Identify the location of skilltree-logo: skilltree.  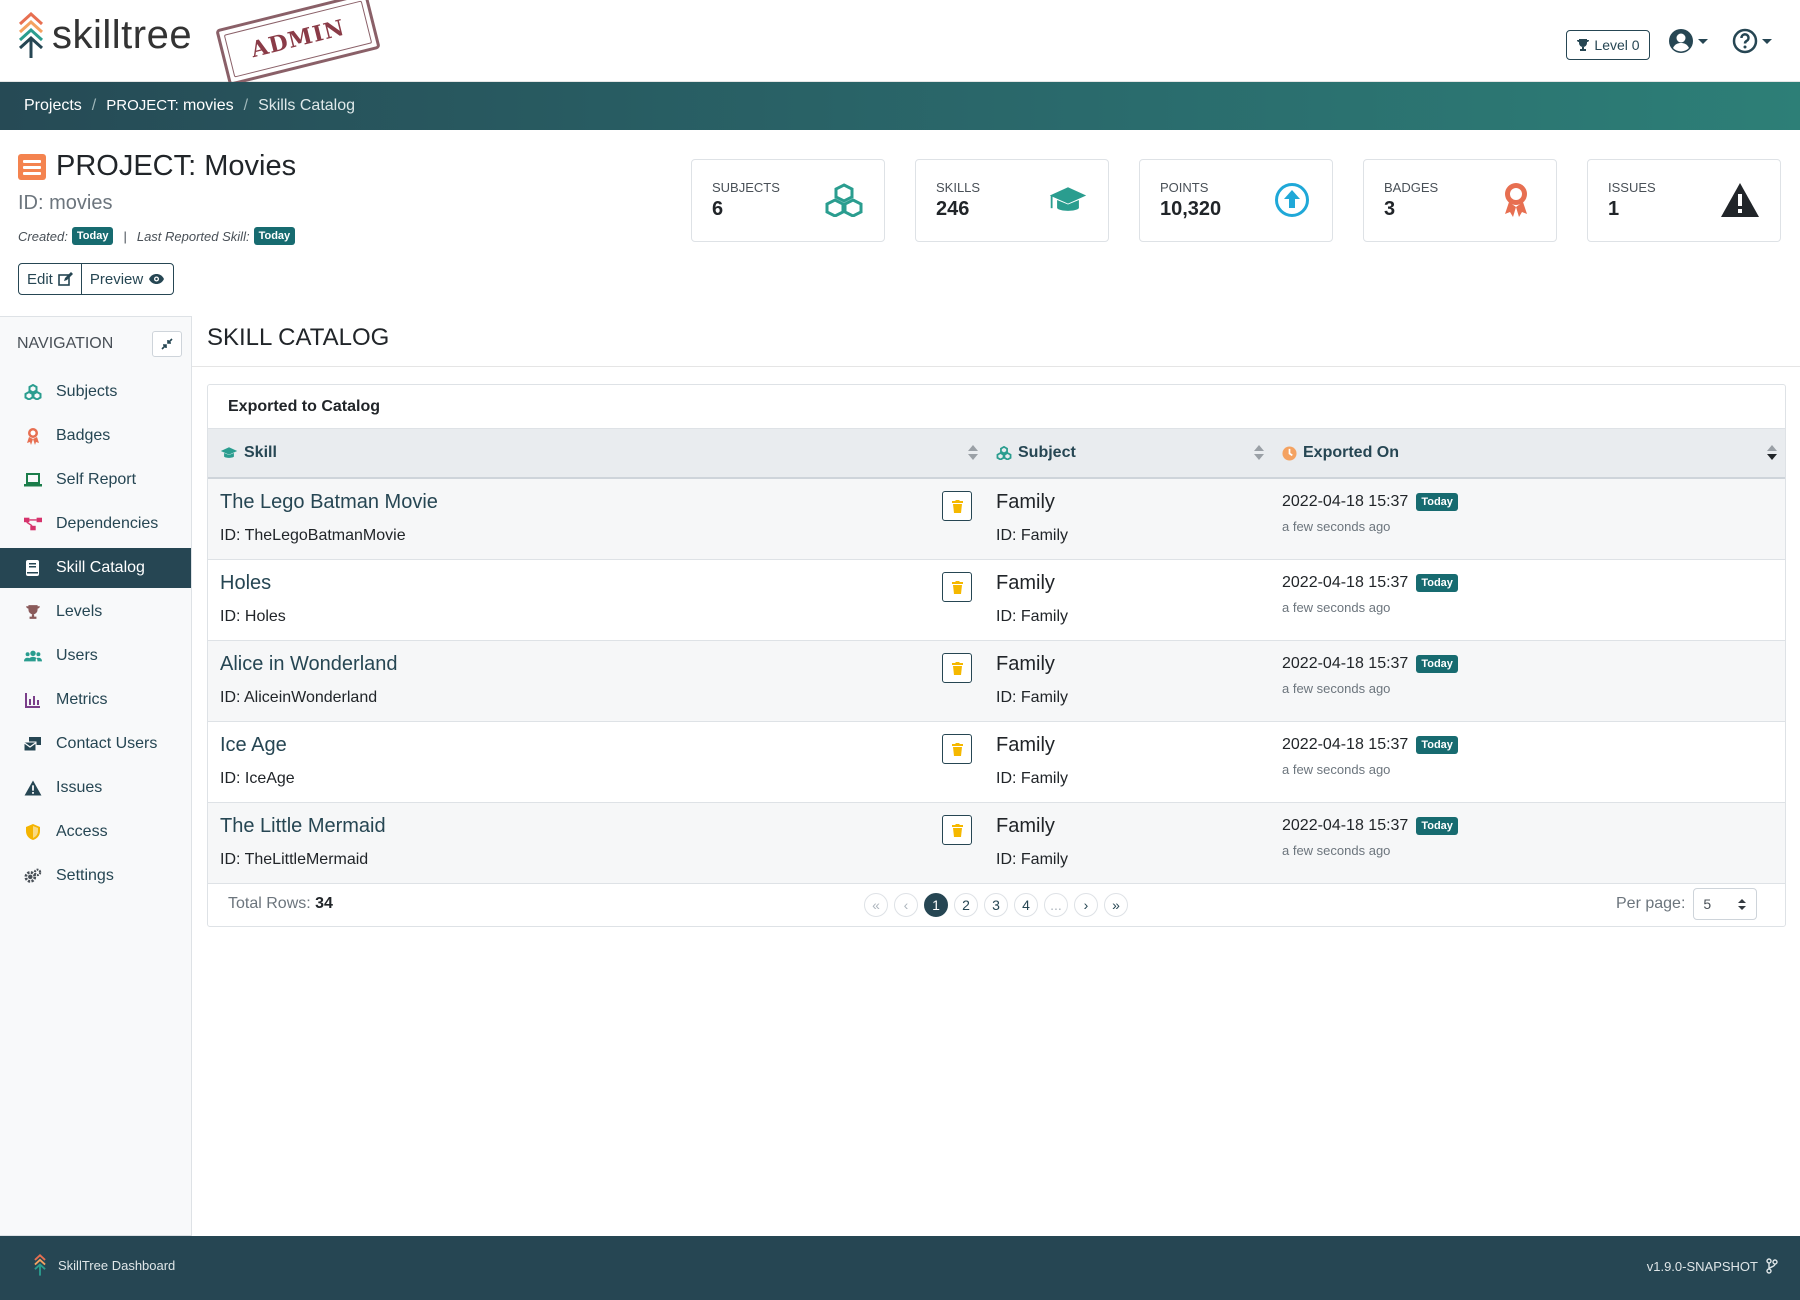
(105, 35).